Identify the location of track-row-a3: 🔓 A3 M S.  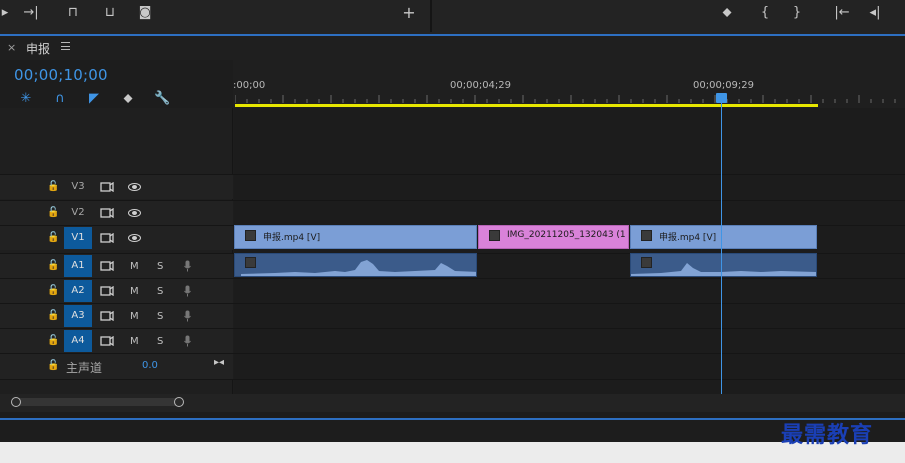
(452, 315).